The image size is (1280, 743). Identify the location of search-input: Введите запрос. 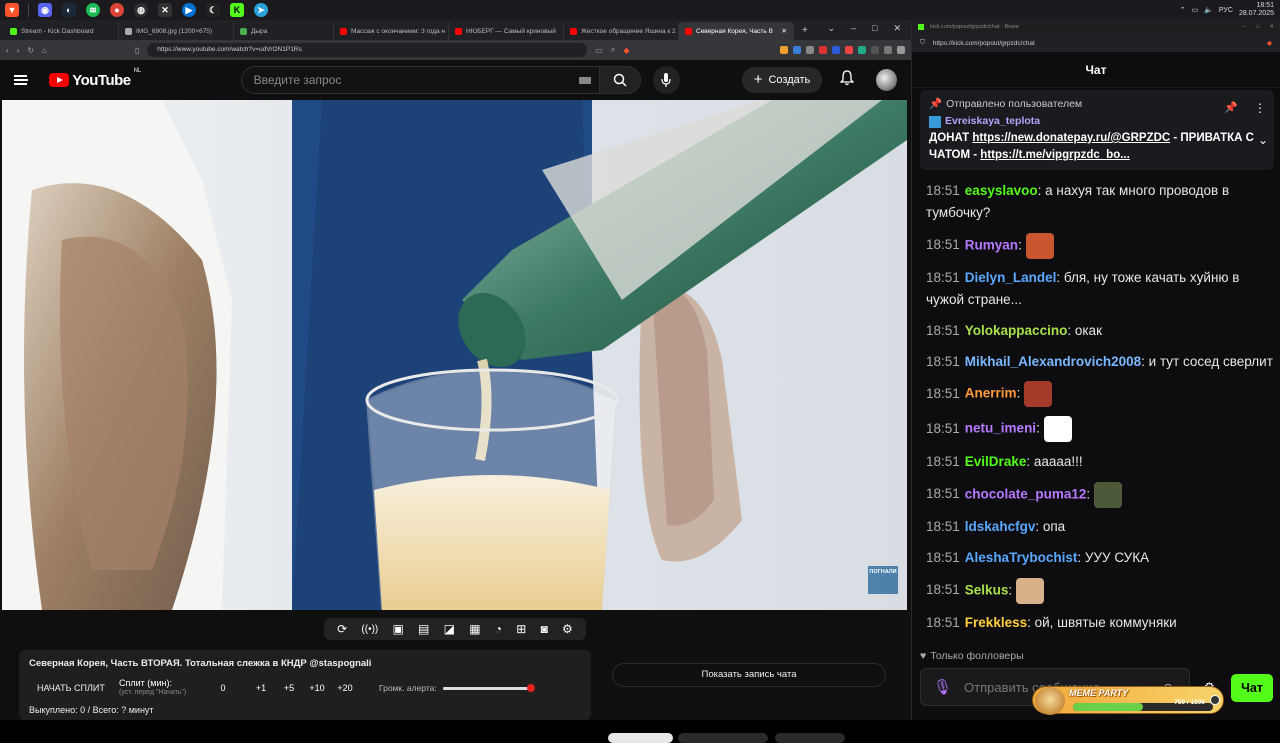
(420, 80).